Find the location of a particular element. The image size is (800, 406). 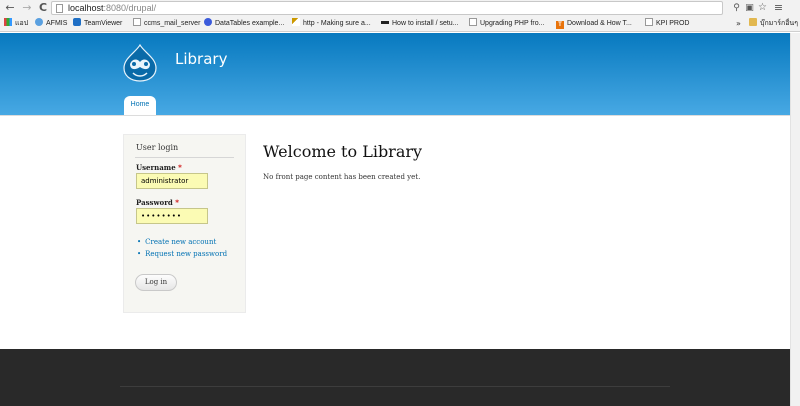

translate-icon: ▣ is located at coordinates (749, 8).